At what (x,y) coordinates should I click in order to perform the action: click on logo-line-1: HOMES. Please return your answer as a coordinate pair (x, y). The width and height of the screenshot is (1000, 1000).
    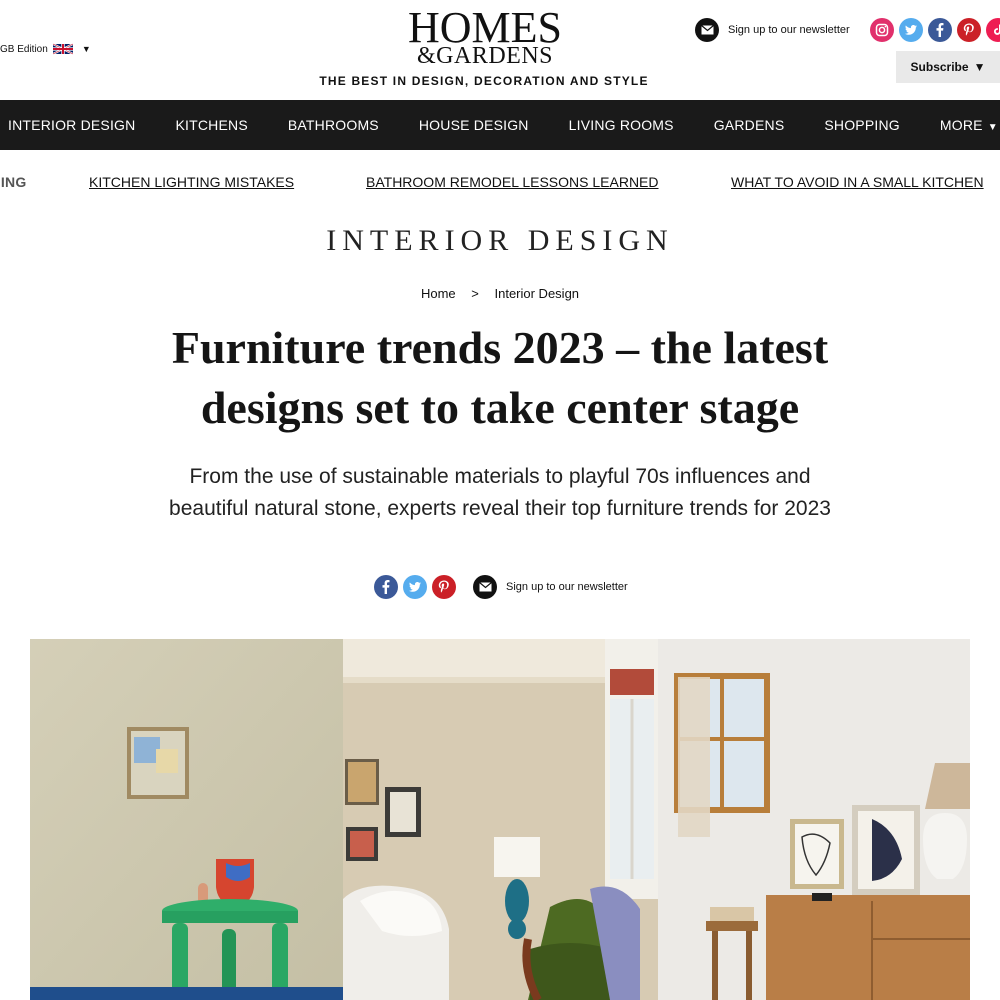
    Looking at the image, I should click on (485, 27).